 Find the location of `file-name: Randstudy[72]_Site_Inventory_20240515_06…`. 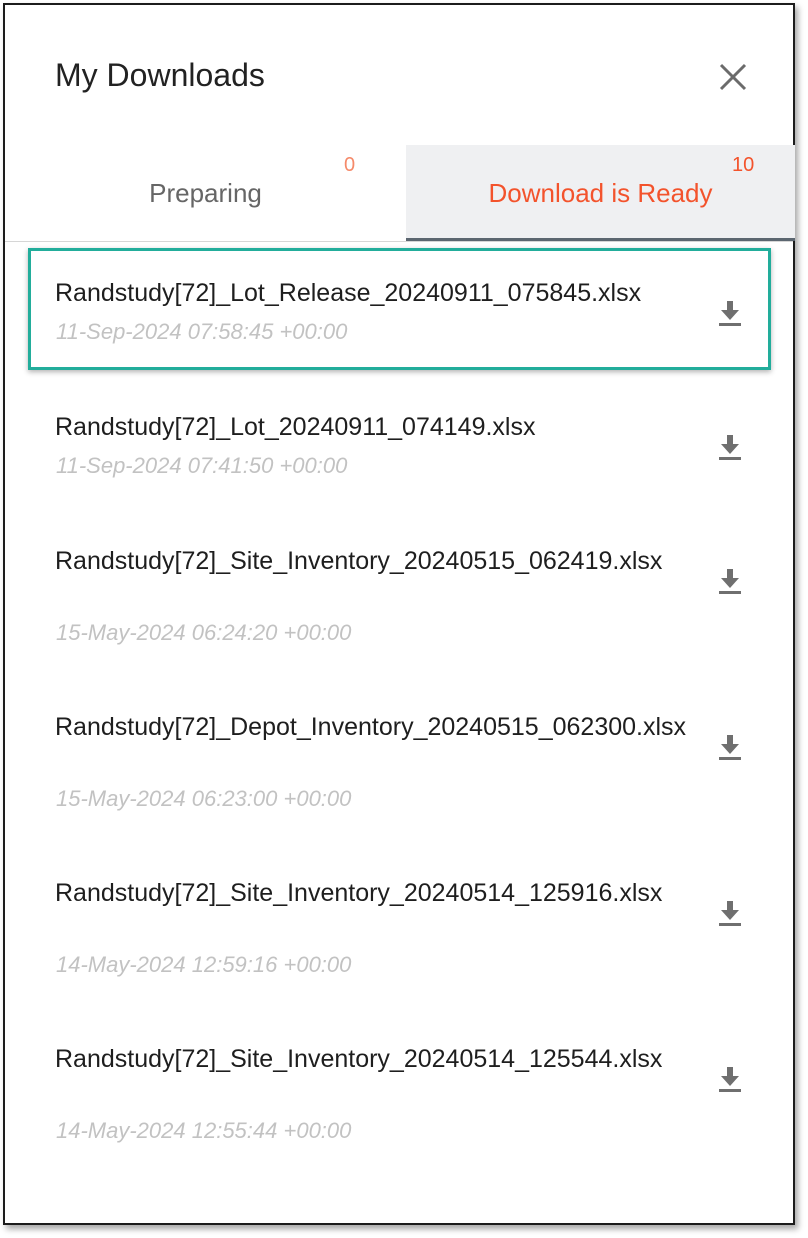

file-name: Randstudy[72]_Site_Inventory_20240515_06… is located at coordinates (359, 561).